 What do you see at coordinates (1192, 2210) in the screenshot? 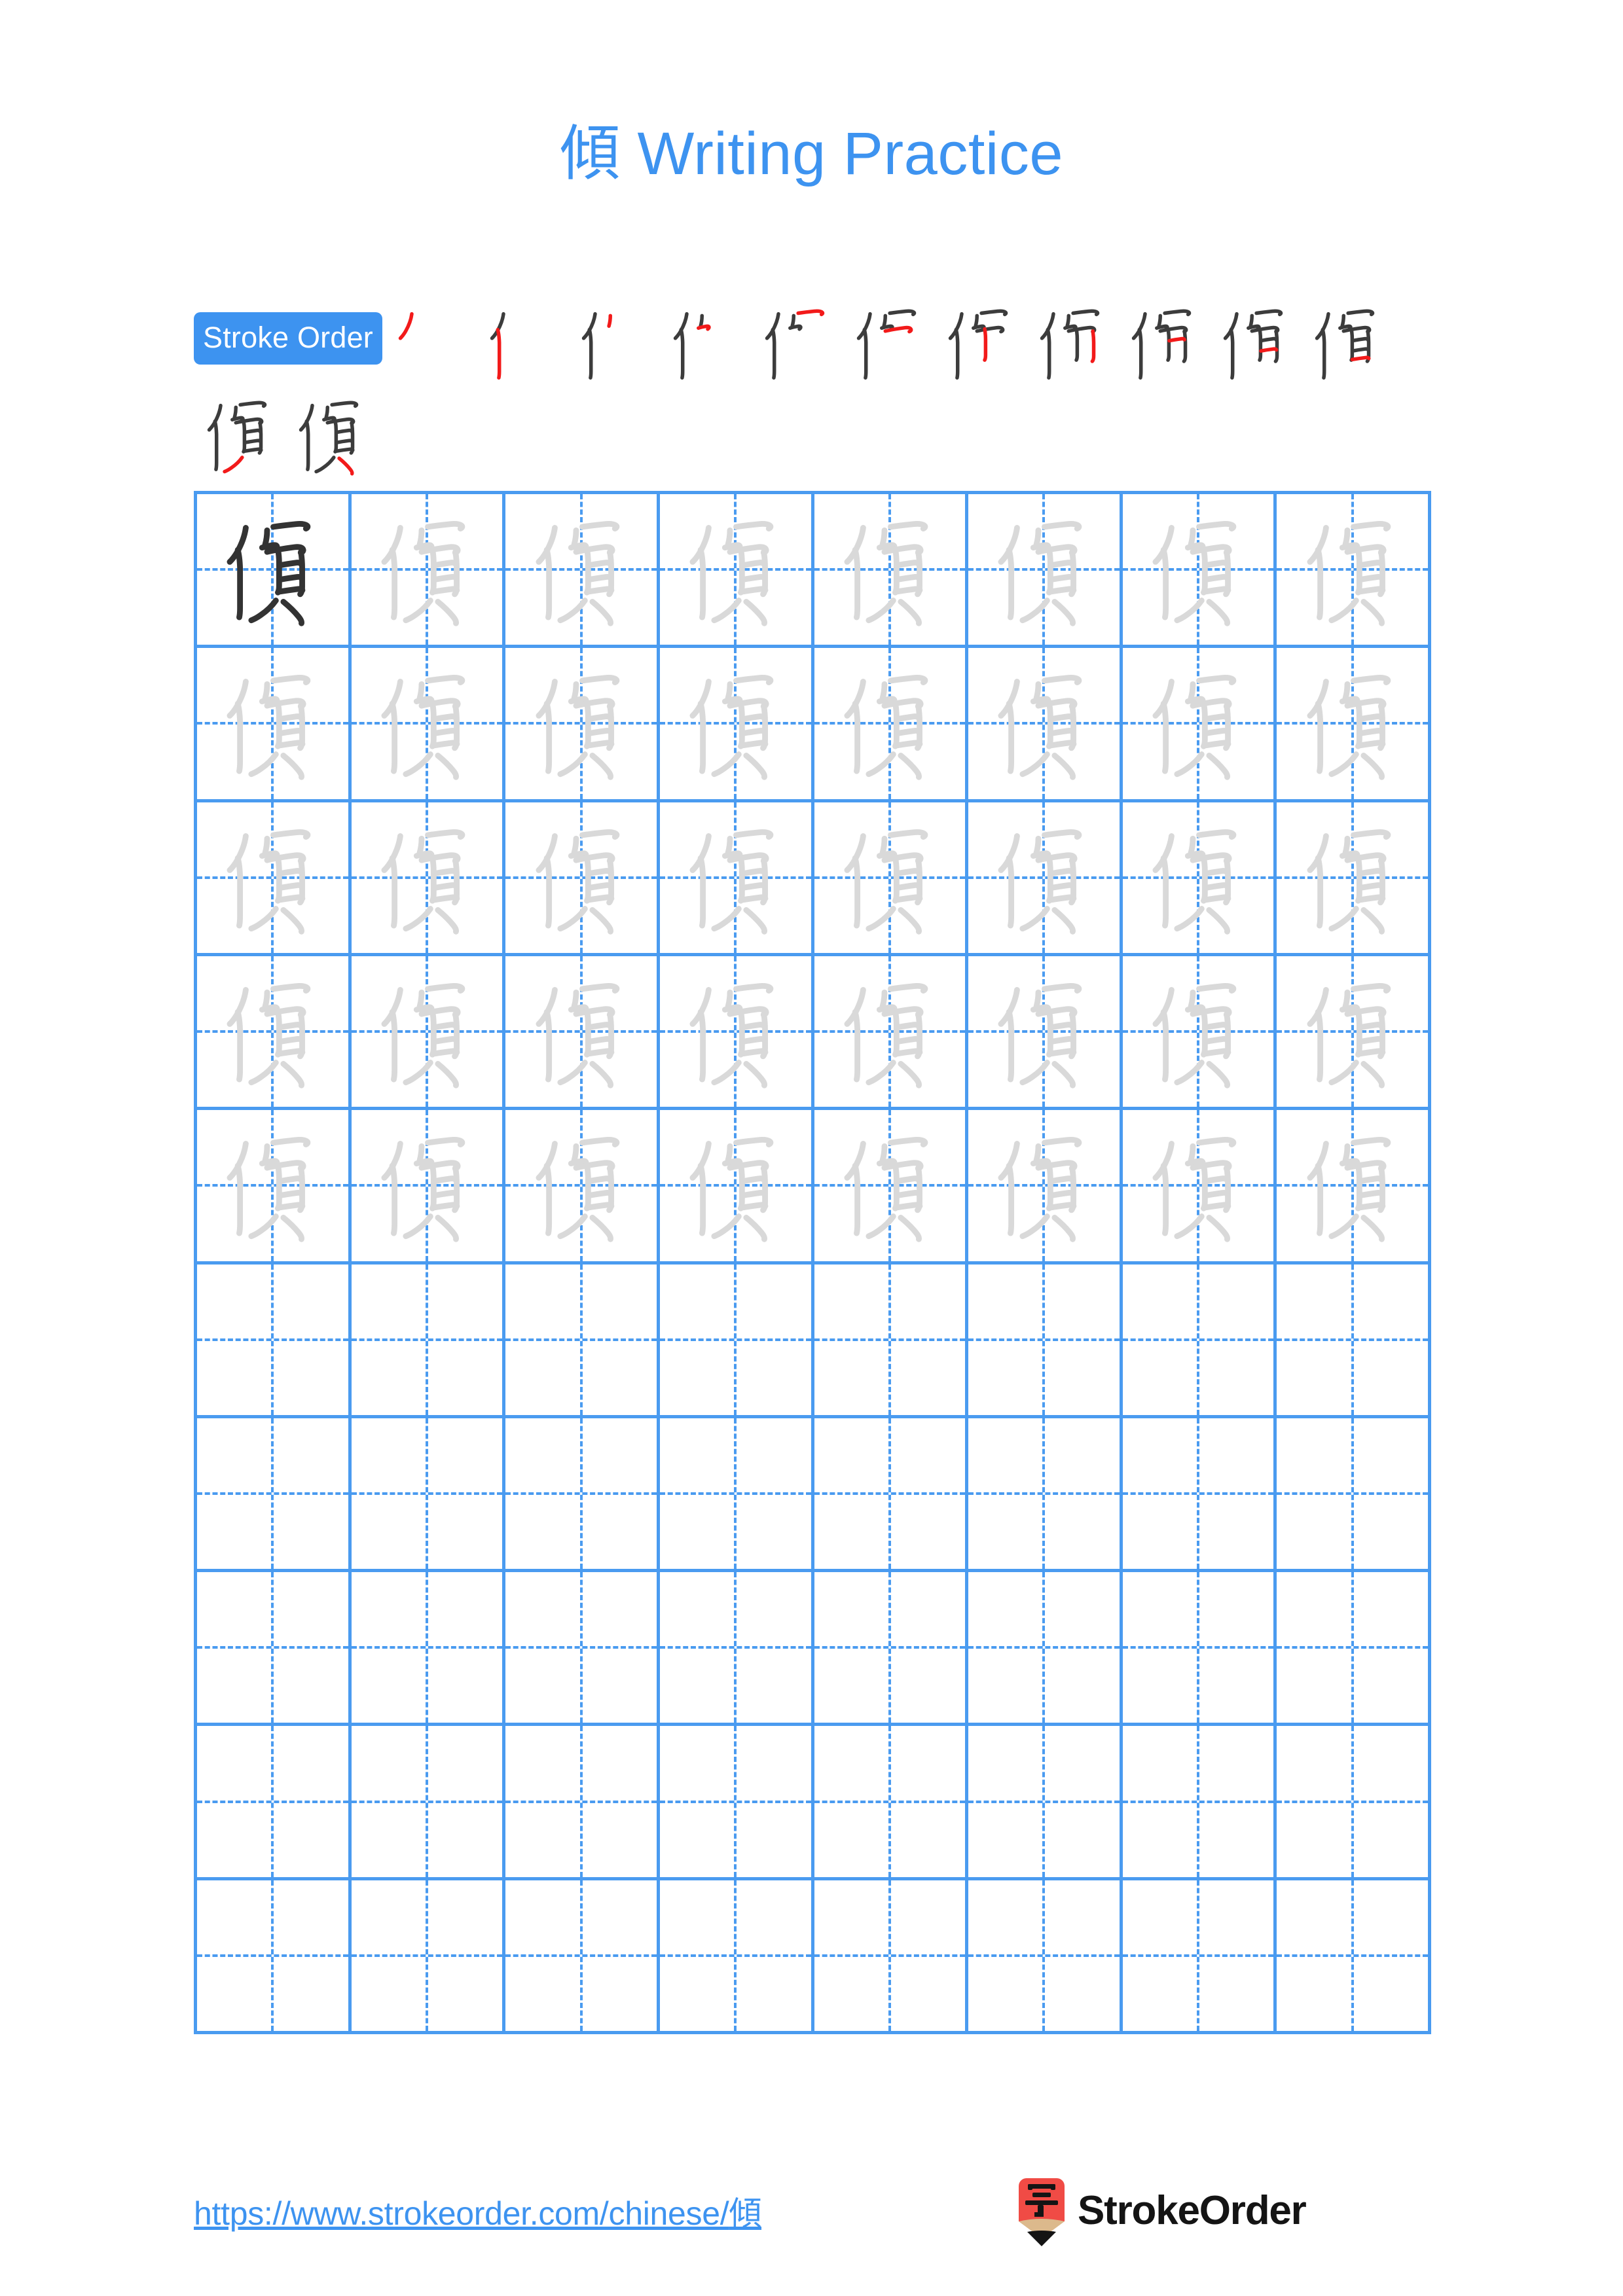
I see `brand-name: StrokeOrder` at bounding box center [1192, 2210].